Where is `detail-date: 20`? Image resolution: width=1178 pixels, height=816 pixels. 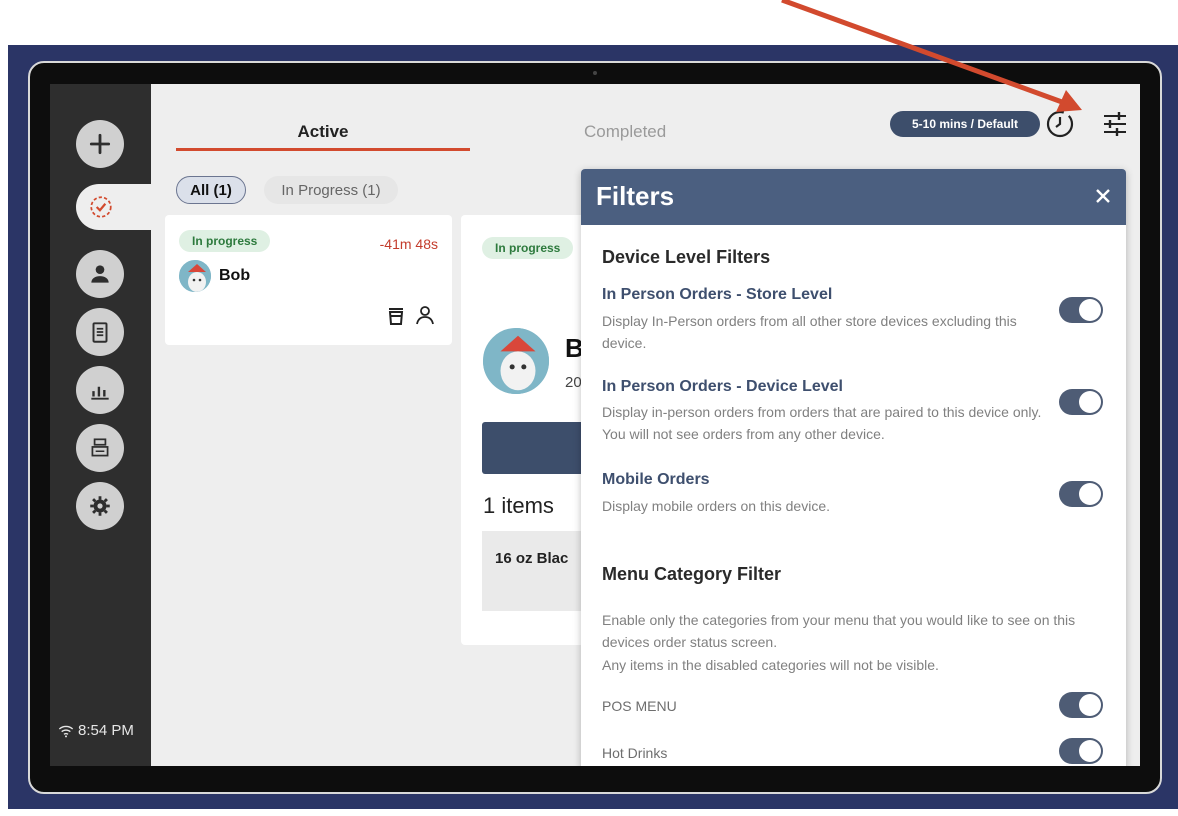
detail-date: 20 is located at coordinates (573, 382).